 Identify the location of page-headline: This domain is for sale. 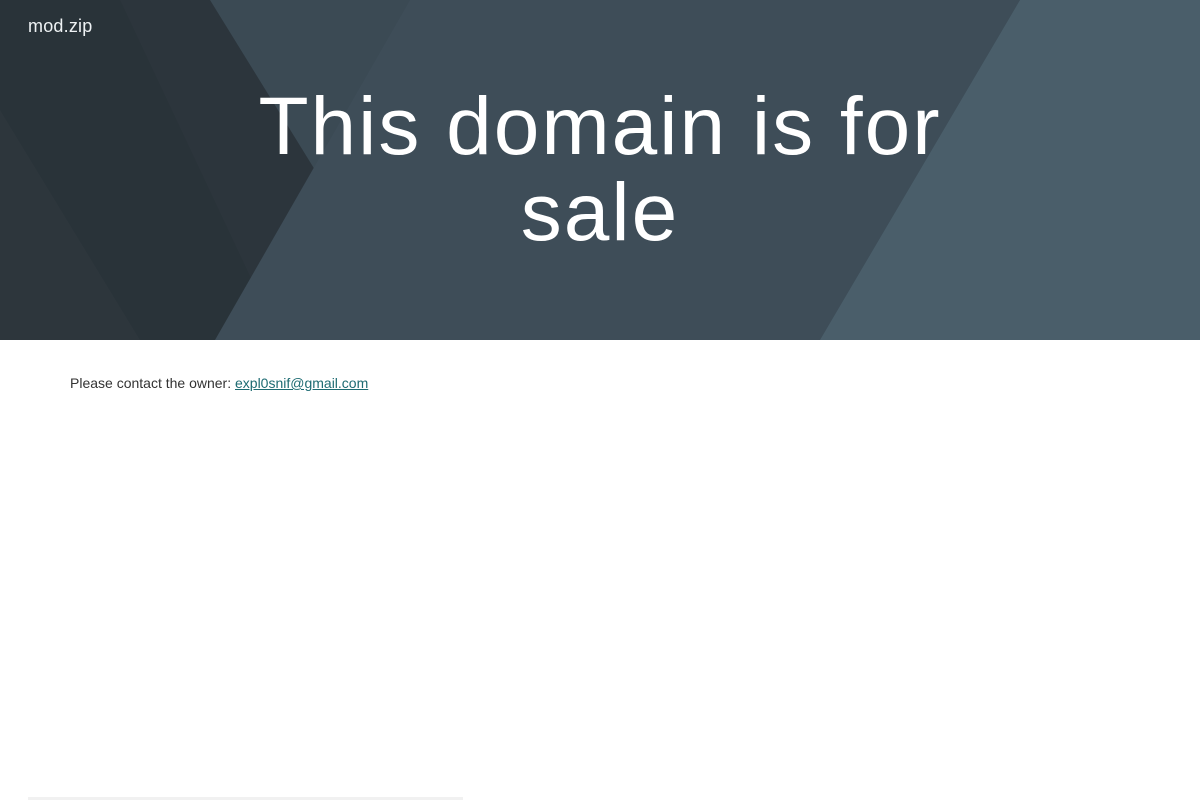
(600, 169).